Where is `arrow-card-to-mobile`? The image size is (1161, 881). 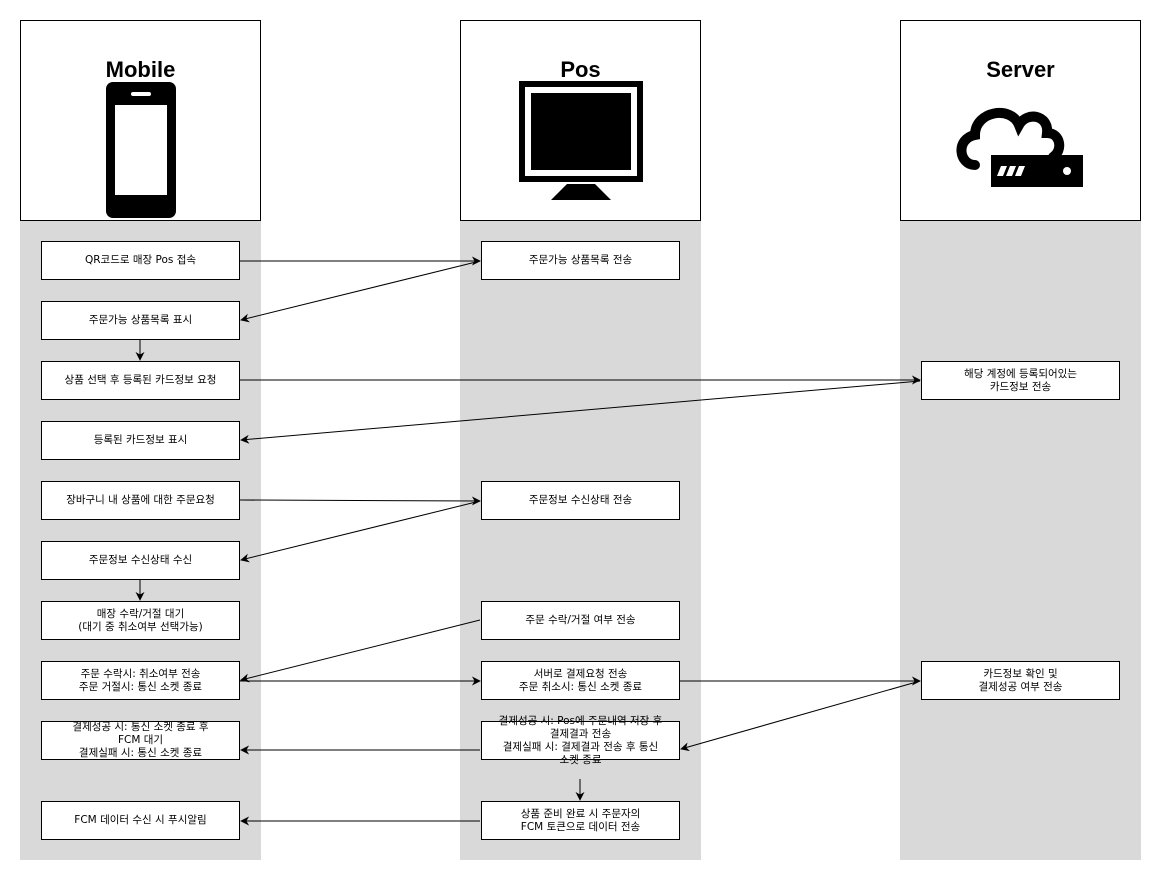 arrow-card-to-mobile is located at coordinates (580, 412).